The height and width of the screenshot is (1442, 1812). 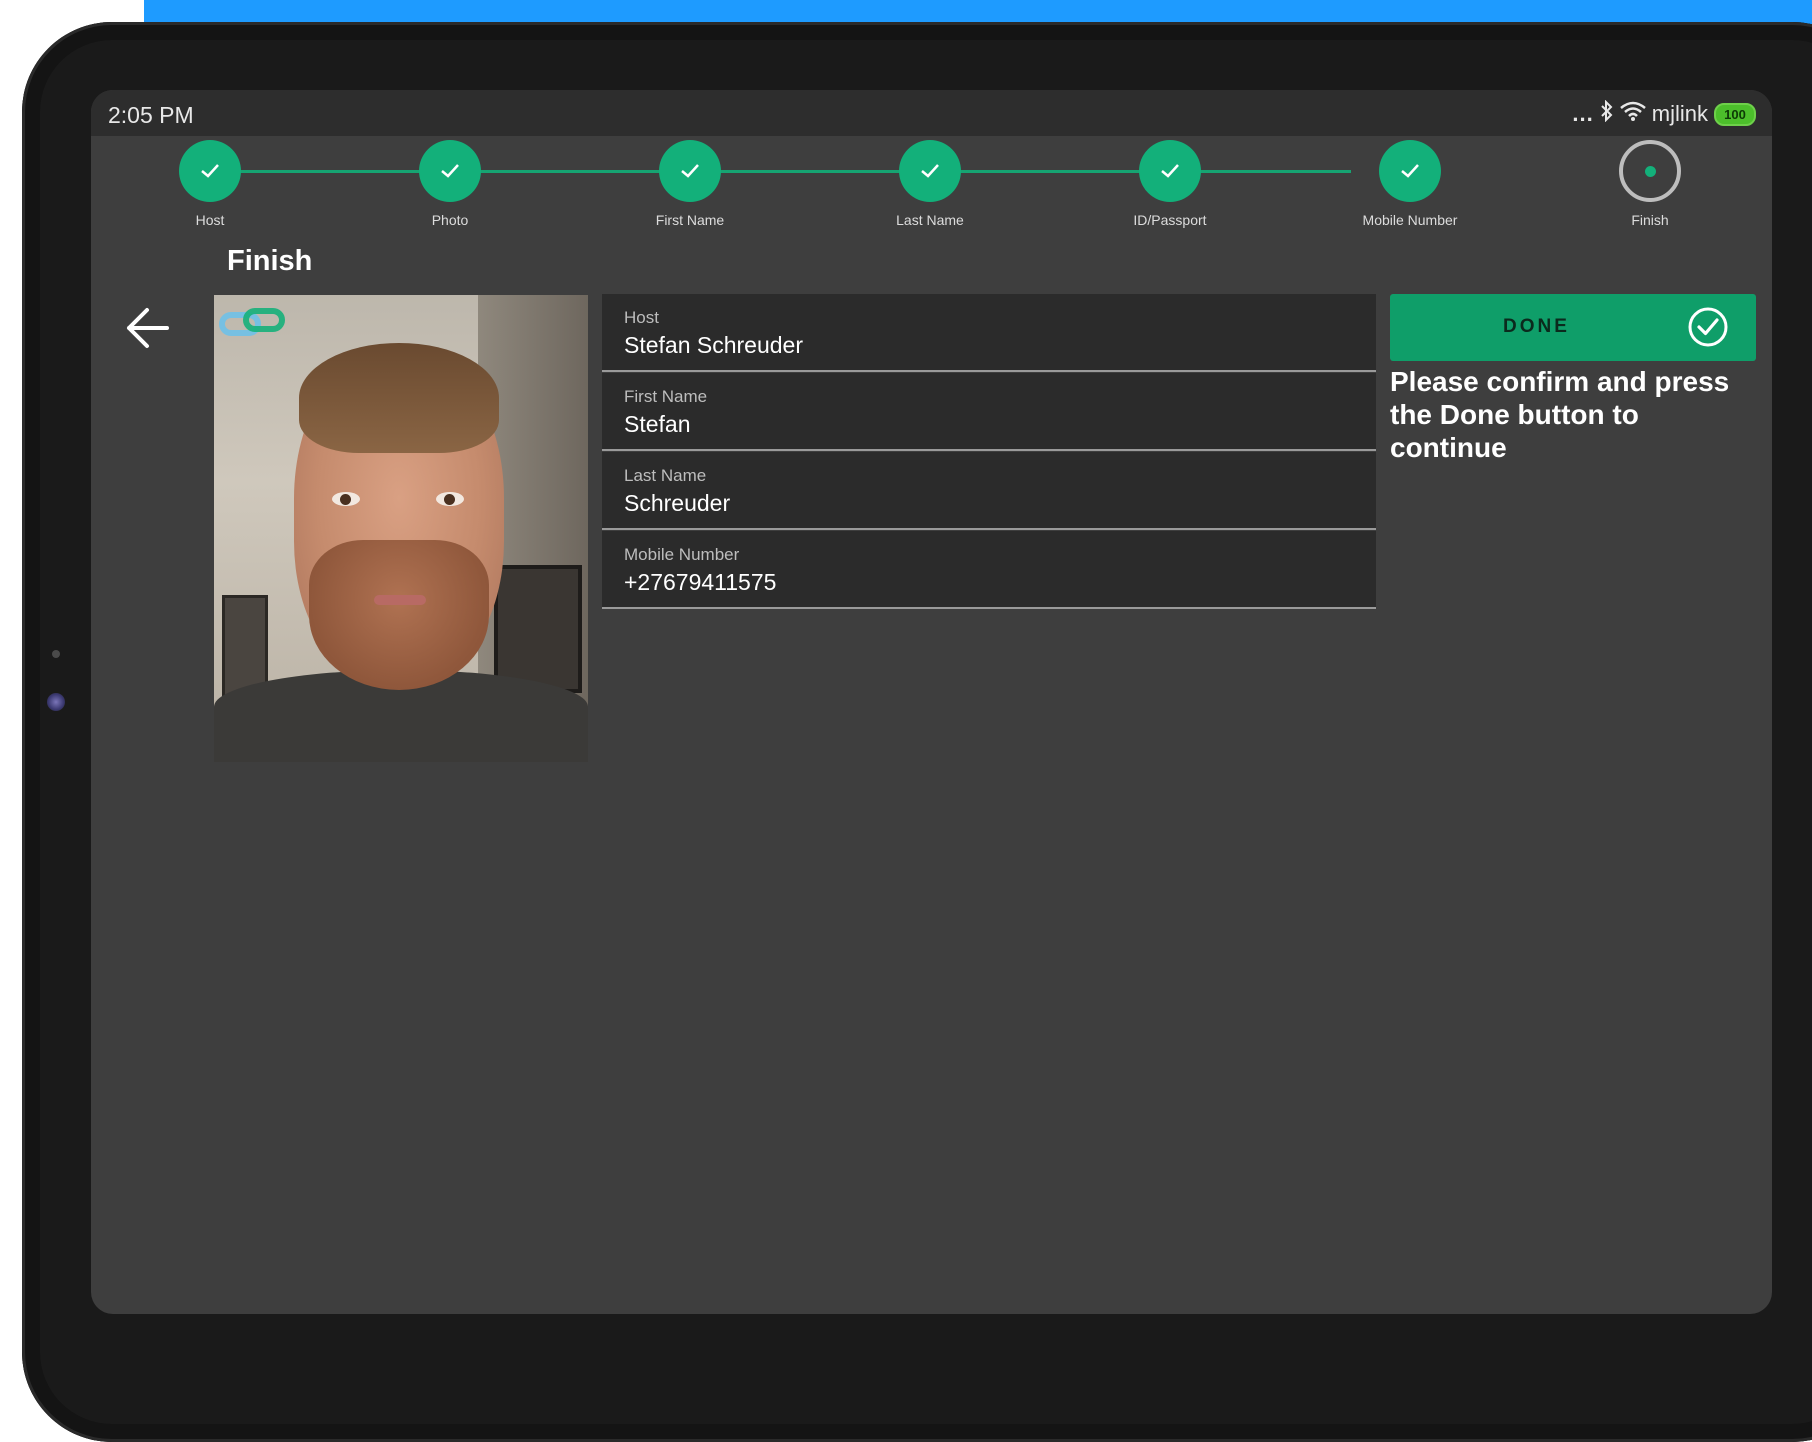 I want to click on status-icons: ... mjlink 100, so click(x=1664, y=113).